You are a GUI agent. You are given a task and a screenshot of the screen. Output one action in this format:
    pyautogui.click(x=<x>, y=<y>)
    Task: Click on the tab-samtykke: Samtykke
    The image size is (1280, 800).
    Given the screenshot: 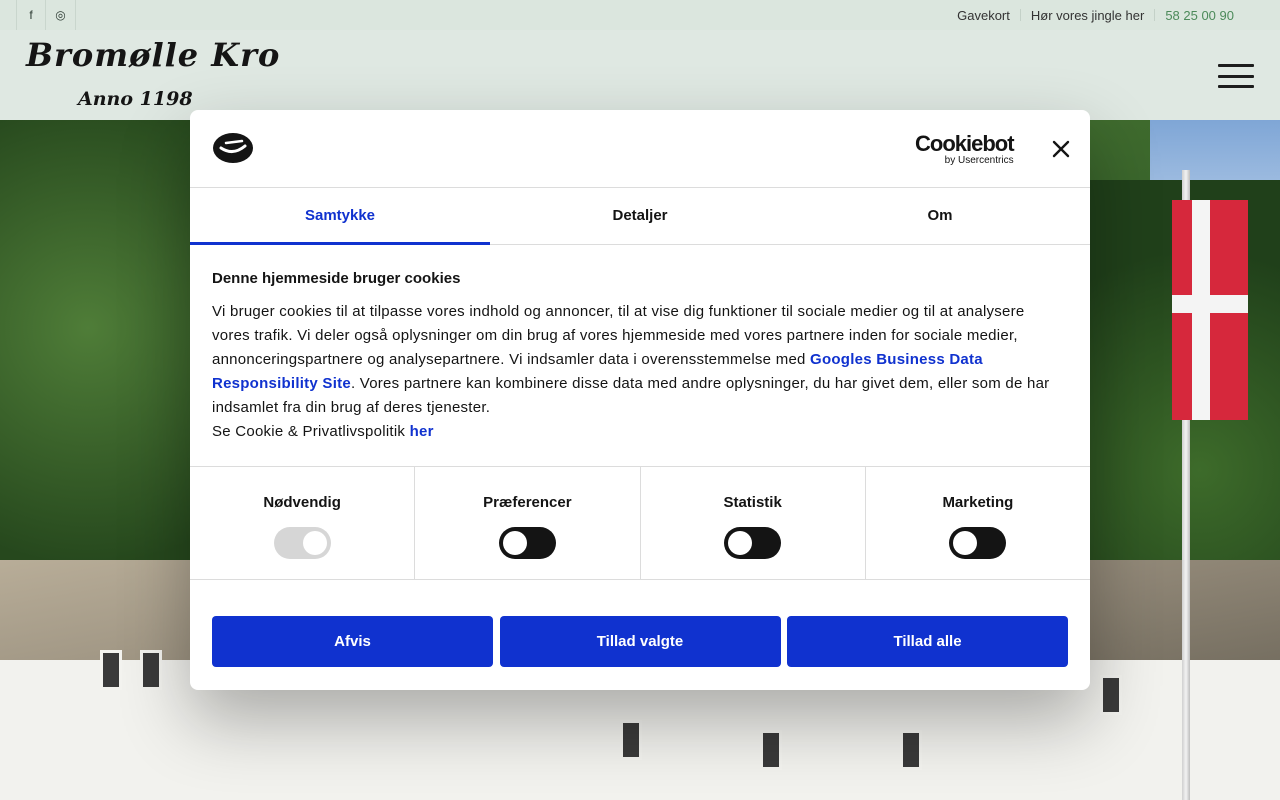 What is the action you would take?
    pyautogui.click(x=340, y=216)
    